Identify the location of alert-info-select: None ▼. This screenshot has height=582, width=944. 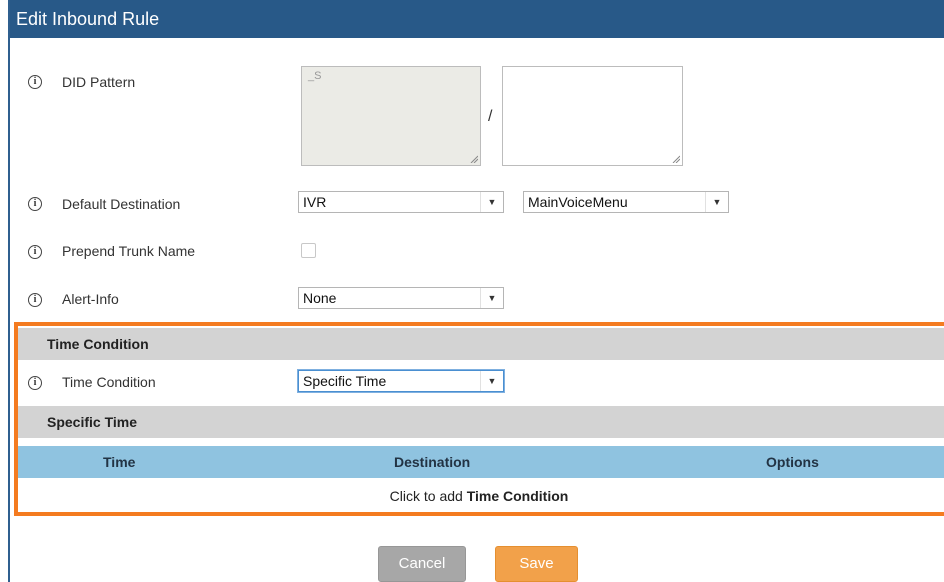
(401, 298).